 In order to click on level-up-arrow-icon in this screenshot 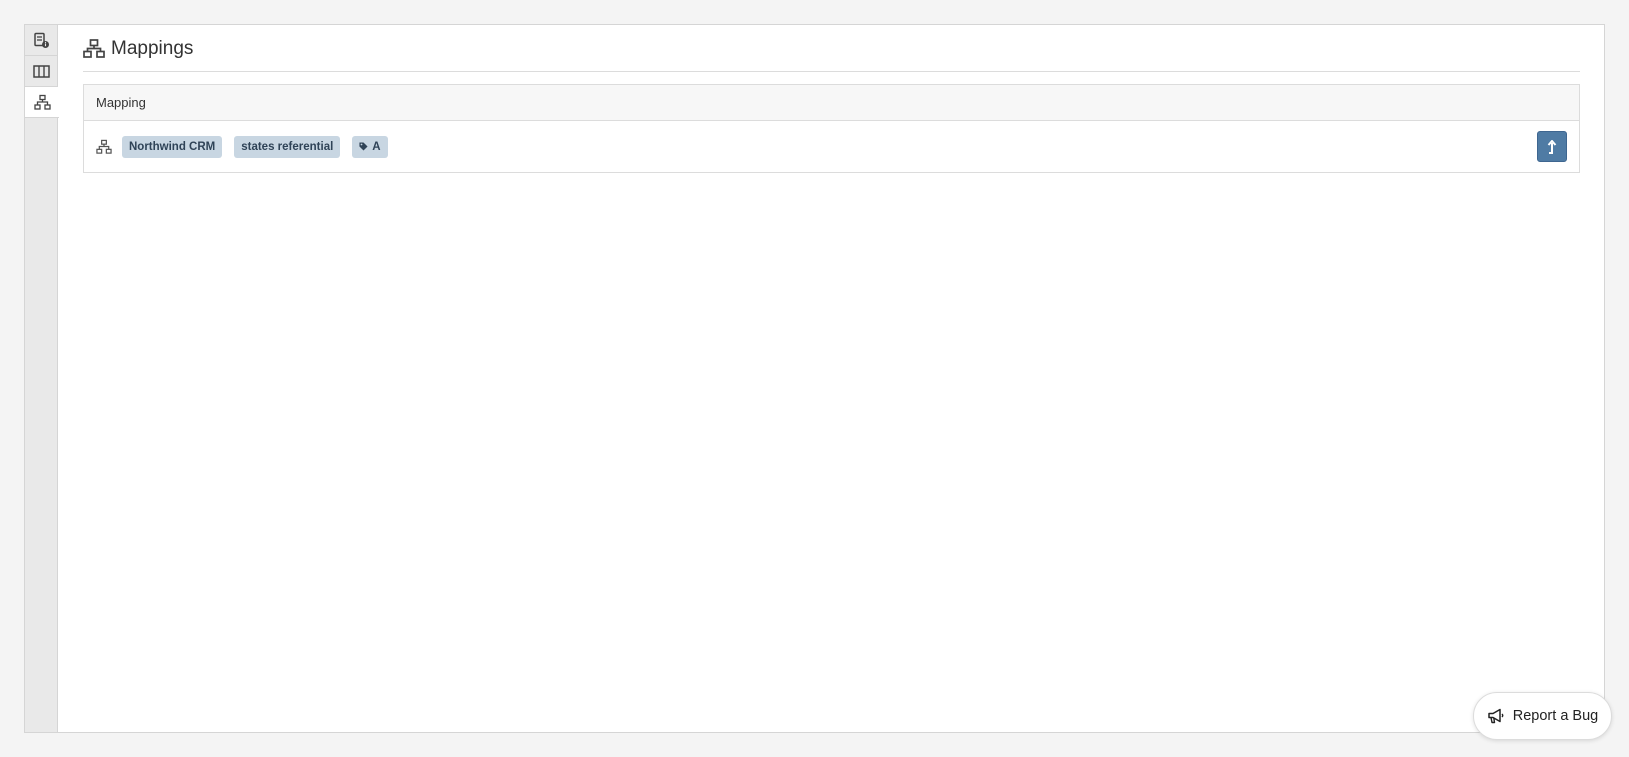, I will do `click(1552, 146)`.